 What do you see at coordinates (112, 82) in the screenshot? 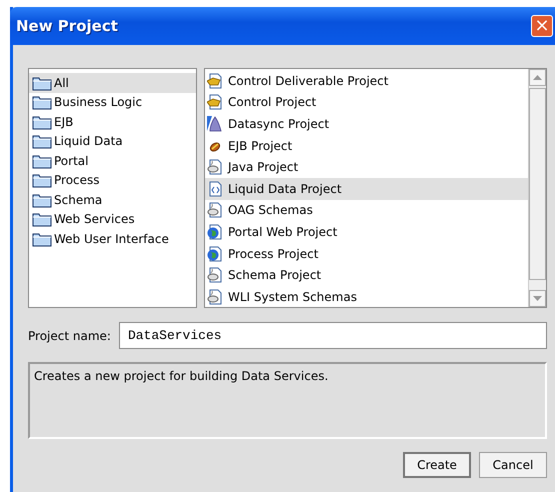
I see `category-item: All` at bounding box center [112, 82].